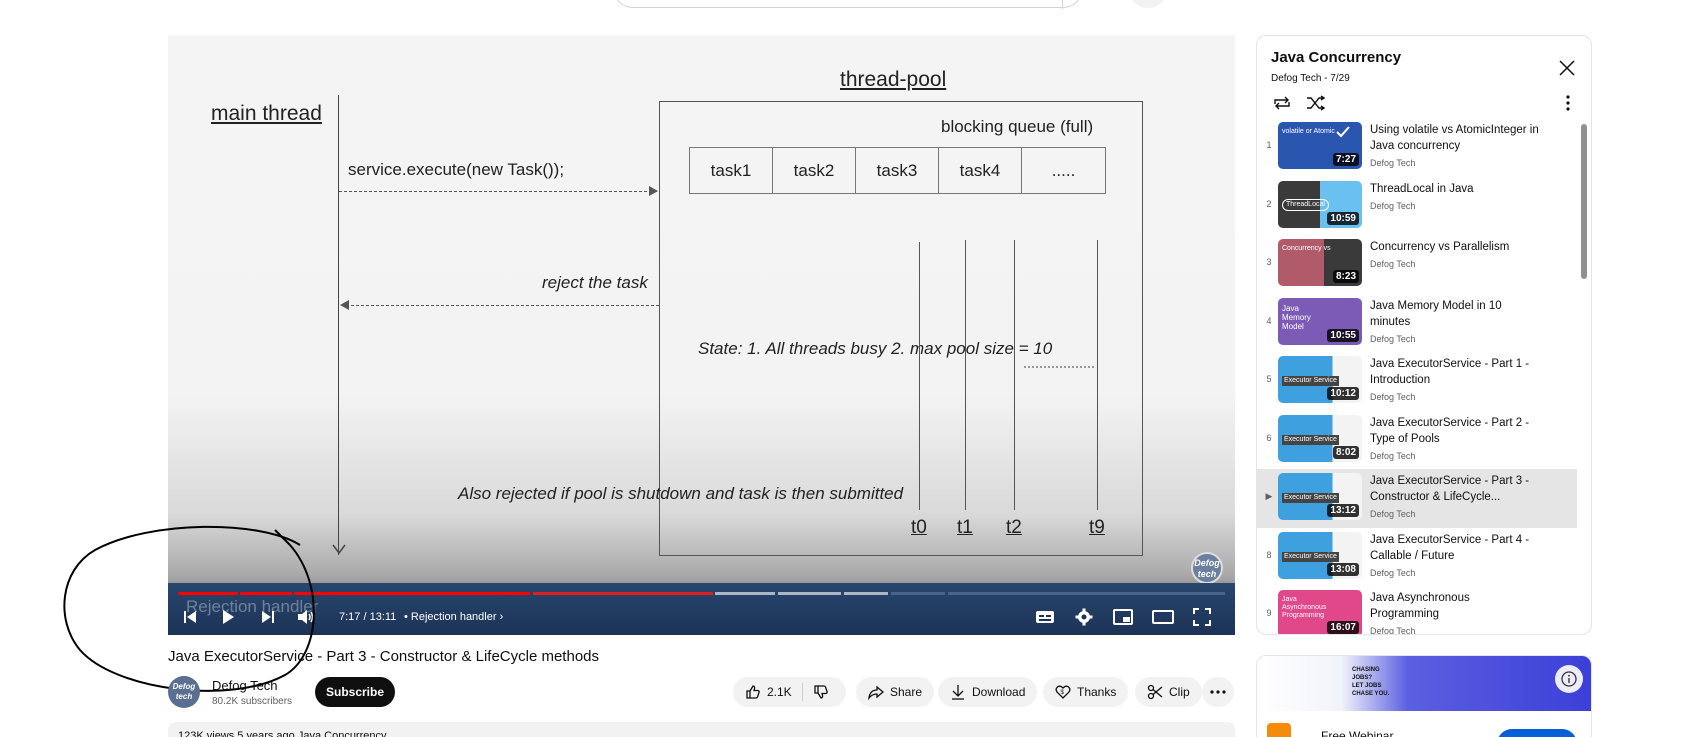  I want to click on main-thread-arrowhead, so click(339, 549).